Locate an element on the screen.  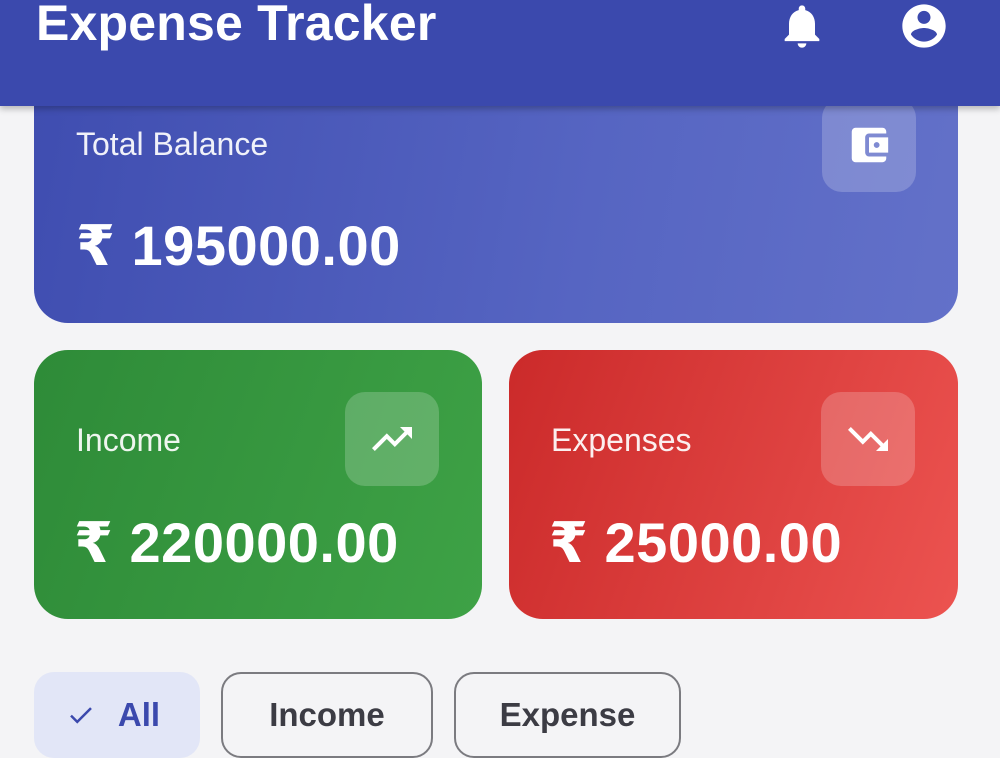
income-label: Income is located at coordinates (128, 440).